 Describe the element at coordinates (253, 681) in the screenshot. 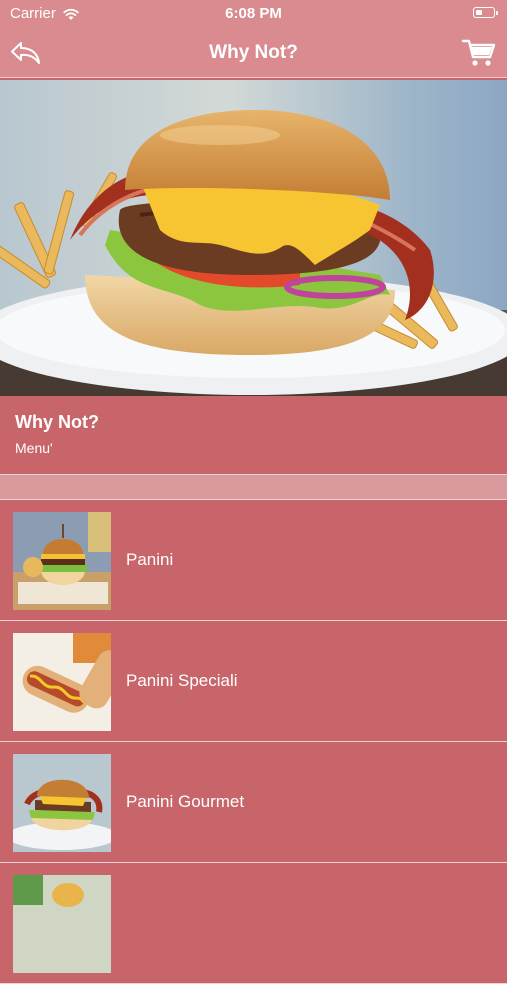

I see `menu-item-panini-speciali: Panini Speciali` at that location.